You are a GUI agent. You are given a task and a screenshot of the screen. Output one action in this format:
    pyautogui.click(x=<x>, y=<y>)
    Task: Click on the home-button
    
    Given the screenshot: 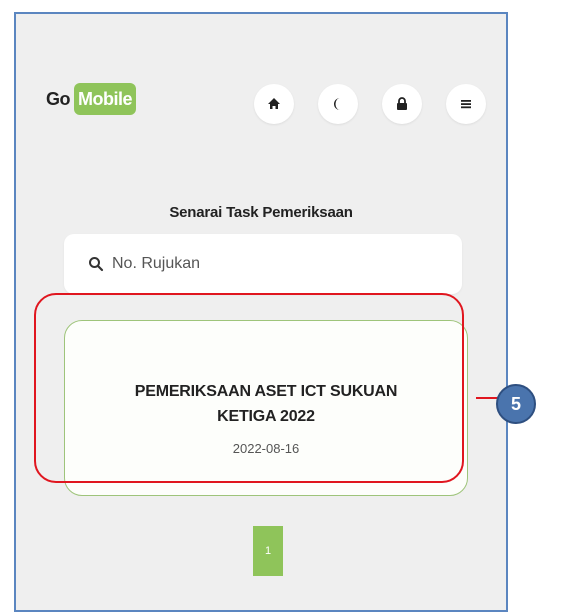 What is the action you would take?
    pyautogui.click(x=274, y=104)
    